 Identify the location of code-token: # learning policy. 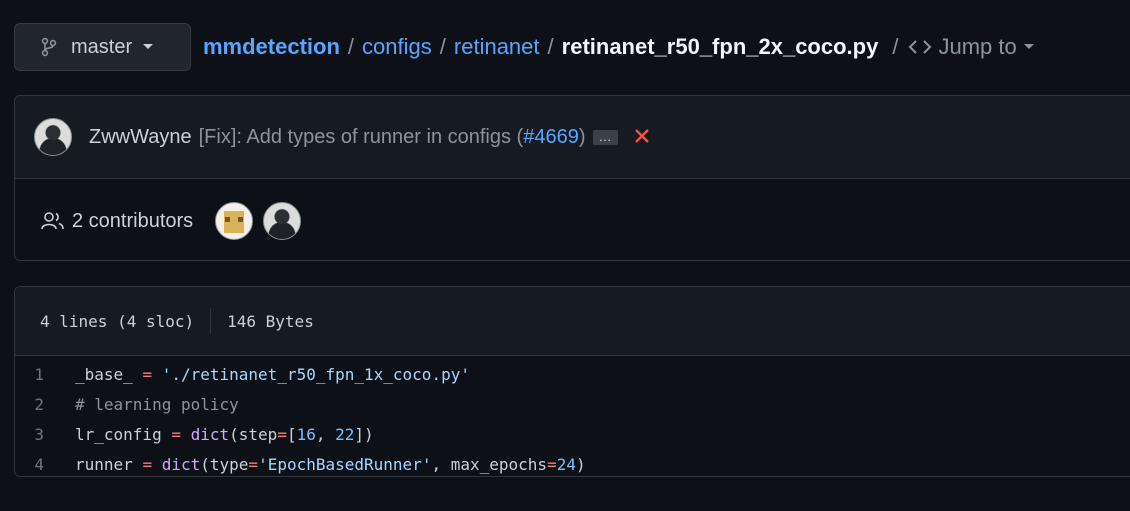
(157, 404).